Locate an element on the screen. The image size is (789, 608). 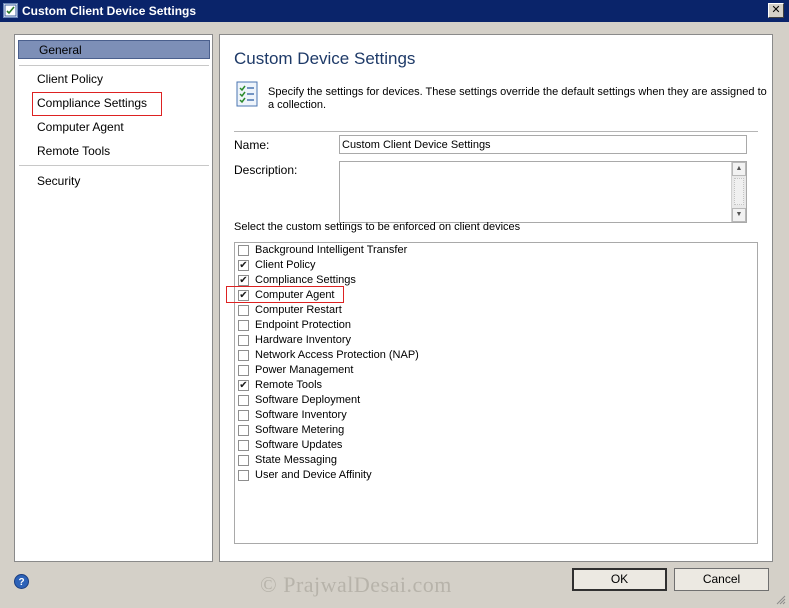
divider is located at coordinates (496, 131).